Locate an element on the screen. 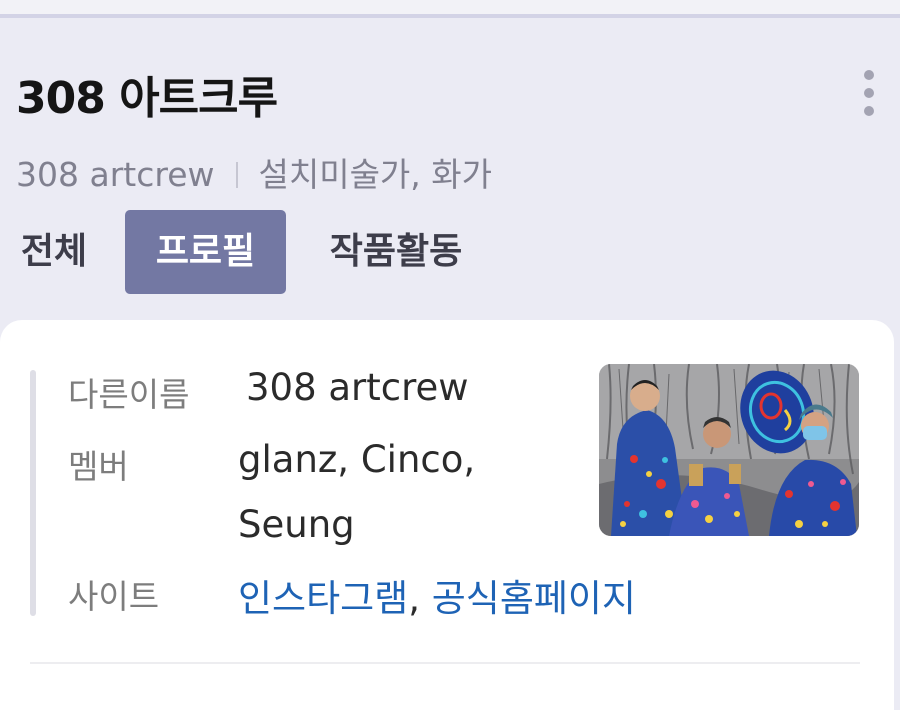 The width and height of the screenshot is (900, 710). subtitle-name: 308 artcrew is located at coordinates (115, 174).